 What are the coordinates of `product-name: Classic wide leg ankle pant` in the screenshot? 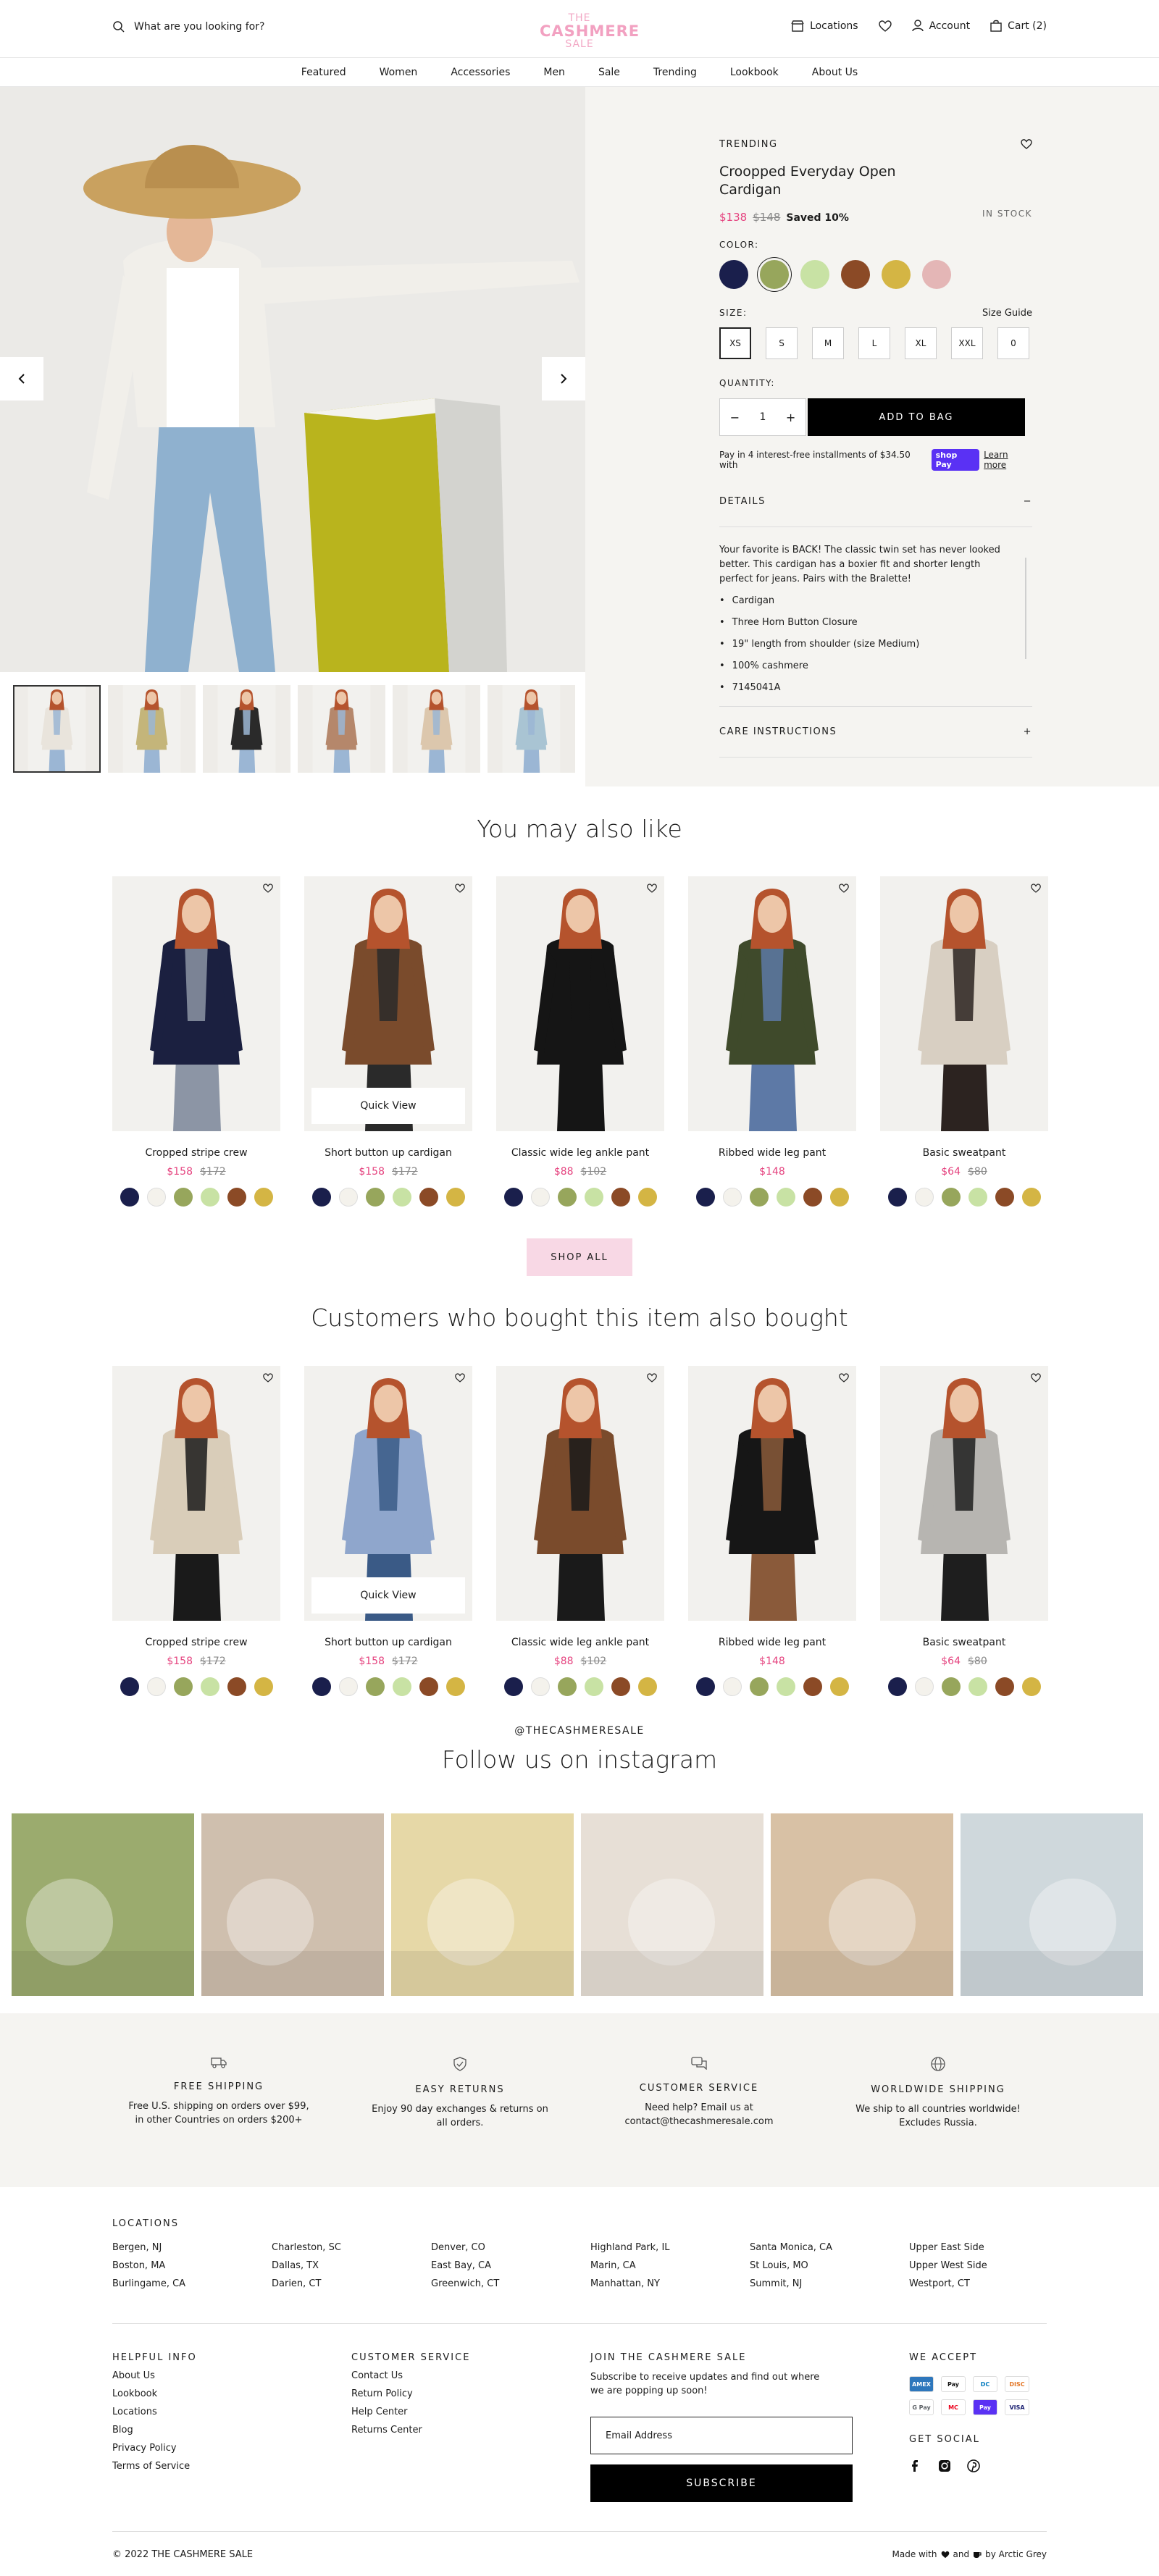 It's located at (580, 1153).